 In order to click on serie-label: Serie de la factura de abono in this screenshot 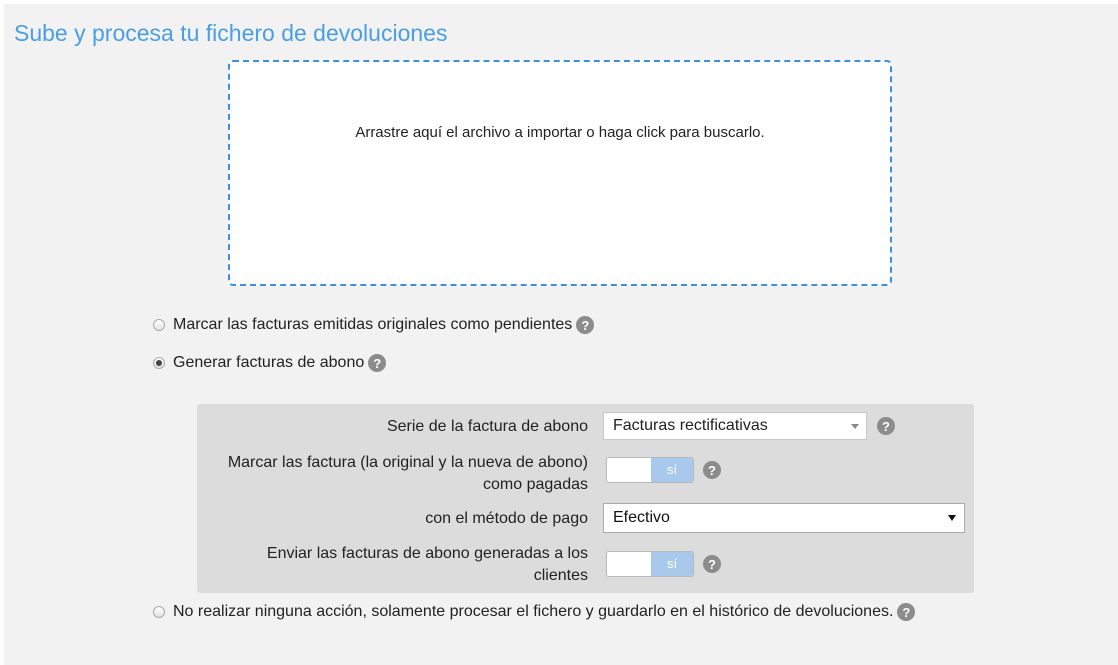, I will do `click(487, 426)`.